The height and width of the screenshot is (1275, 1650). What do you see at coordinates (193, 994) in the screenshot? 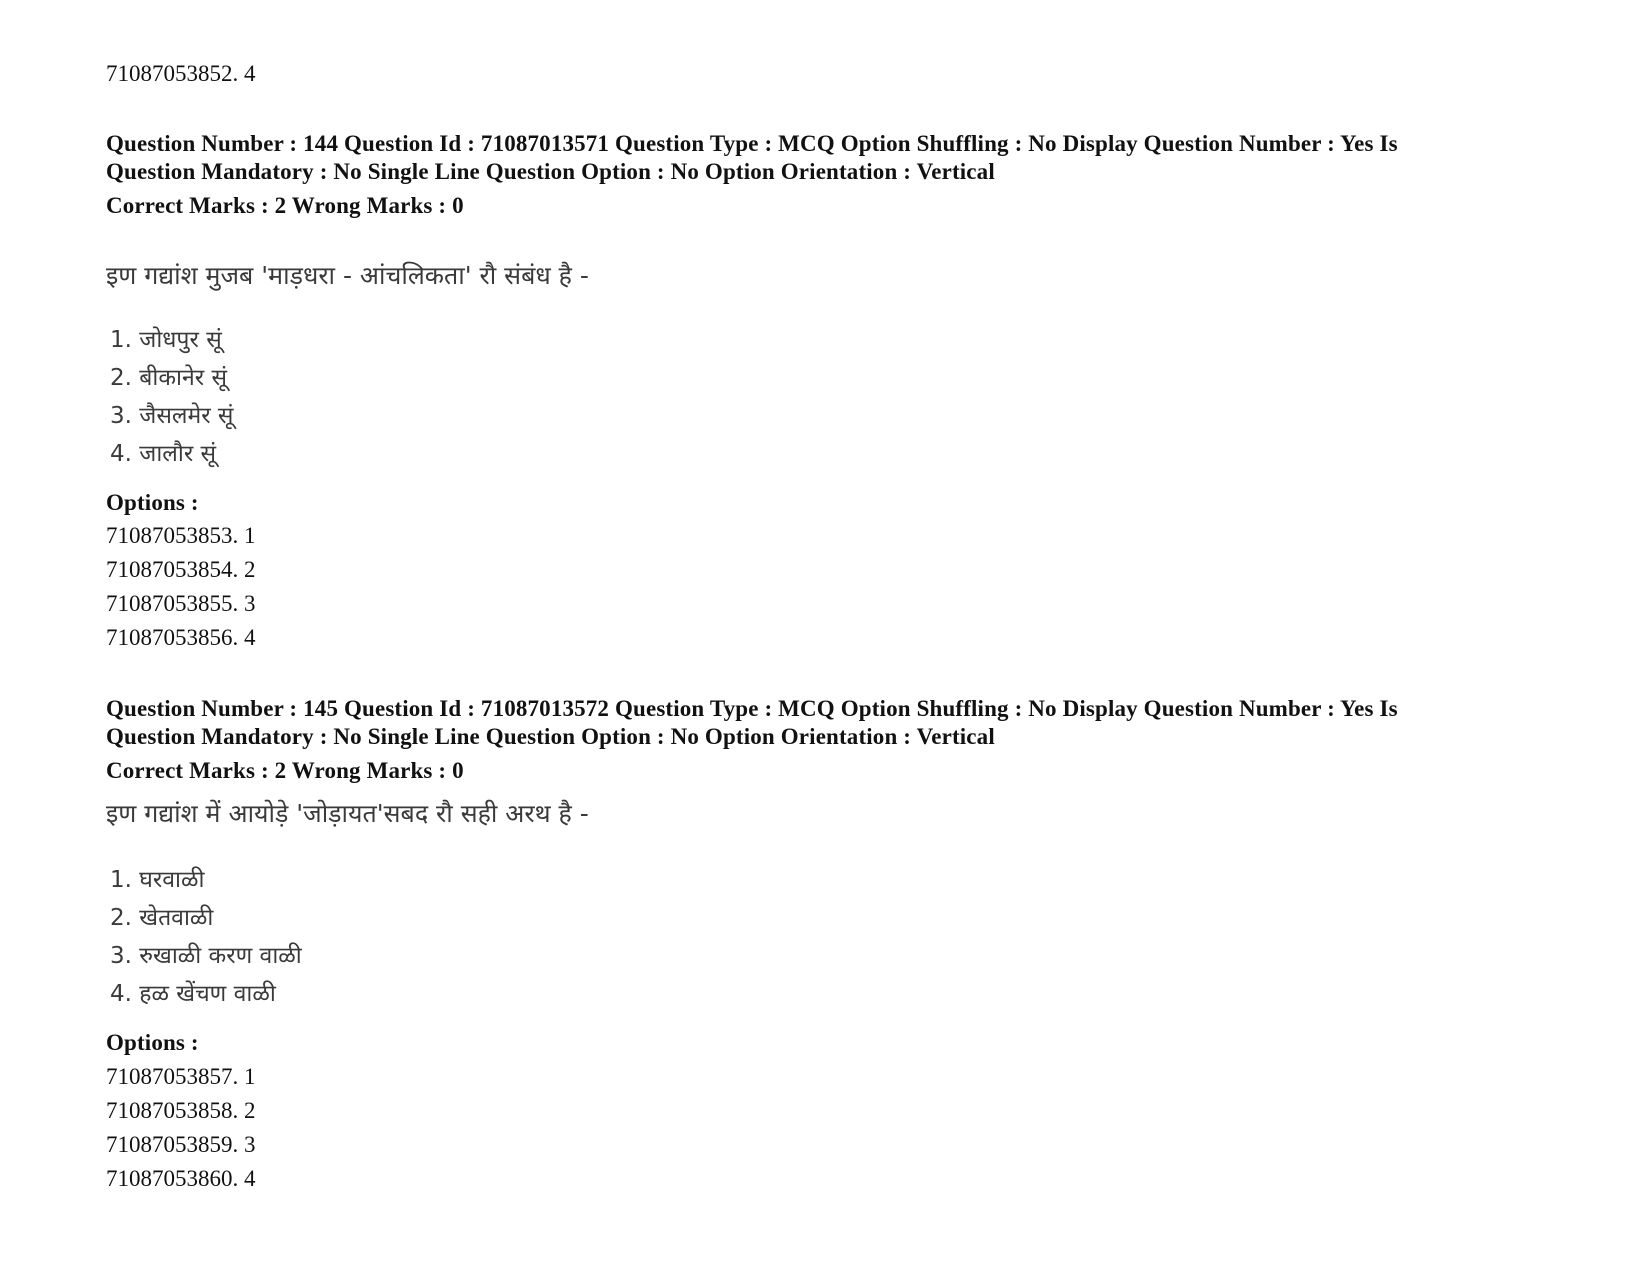
I see `choice-4: 4. हळ खेंचण वाळी` at bounding box center [193, 994].